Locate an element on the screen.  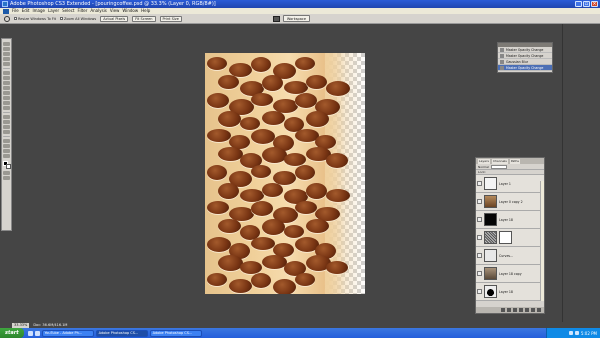
blend-mode-select: Normal is located at coordinates (483, 167).